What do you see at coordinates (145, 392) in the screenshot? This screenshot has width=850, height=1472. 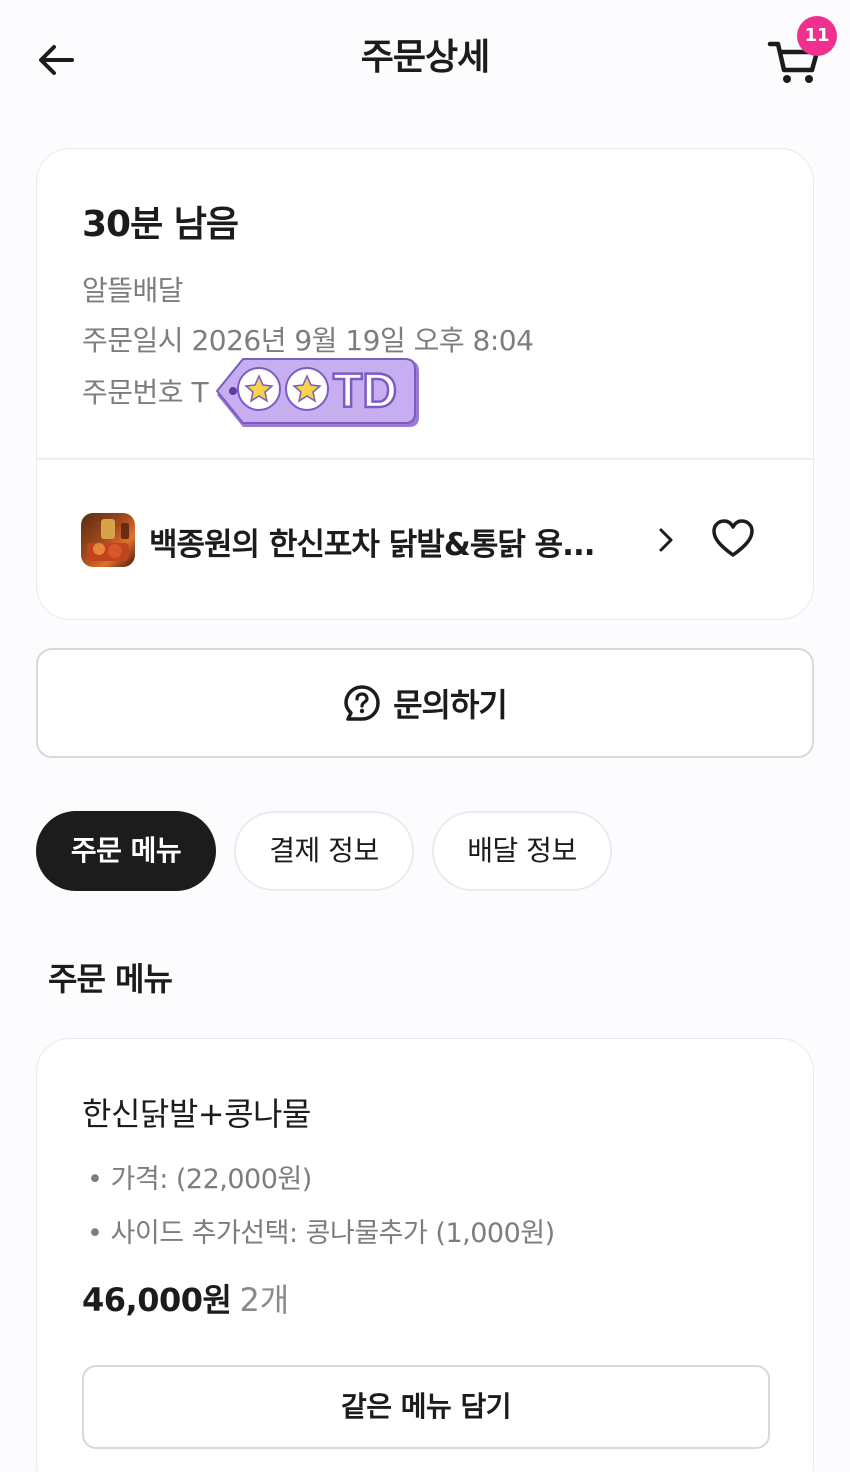 I see `order-number: 주문번호 T` at bounding box center [145, 392].